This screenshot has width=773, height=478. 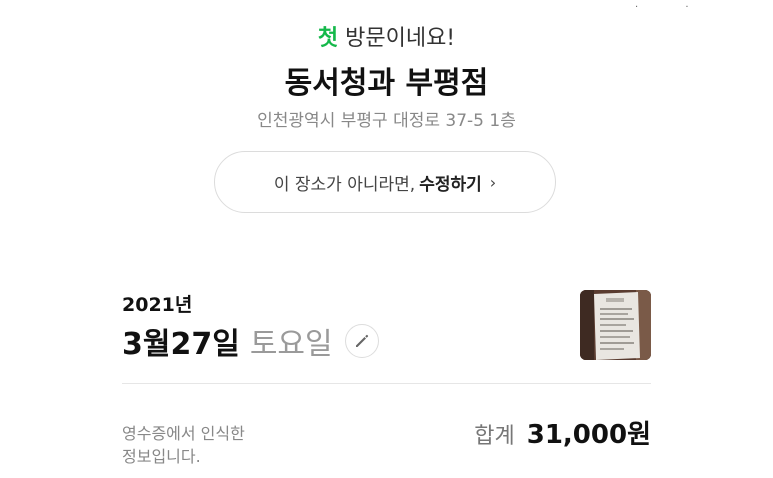 What do you see at coordinates (493, 182) in the screenshot?
I see `chevron-right-icon: ›` at bounding box center [493, 182].